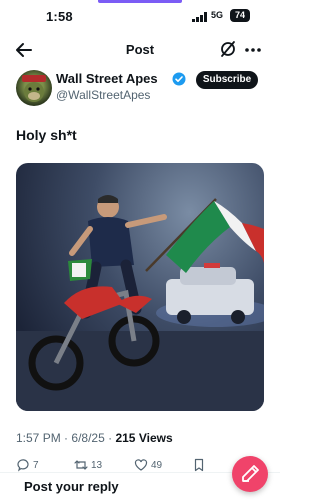 The image size is (320, 501). Describe the element at coordinates (140, 1) in the screenshot. I see `dynamic-island-indicator` at that location.